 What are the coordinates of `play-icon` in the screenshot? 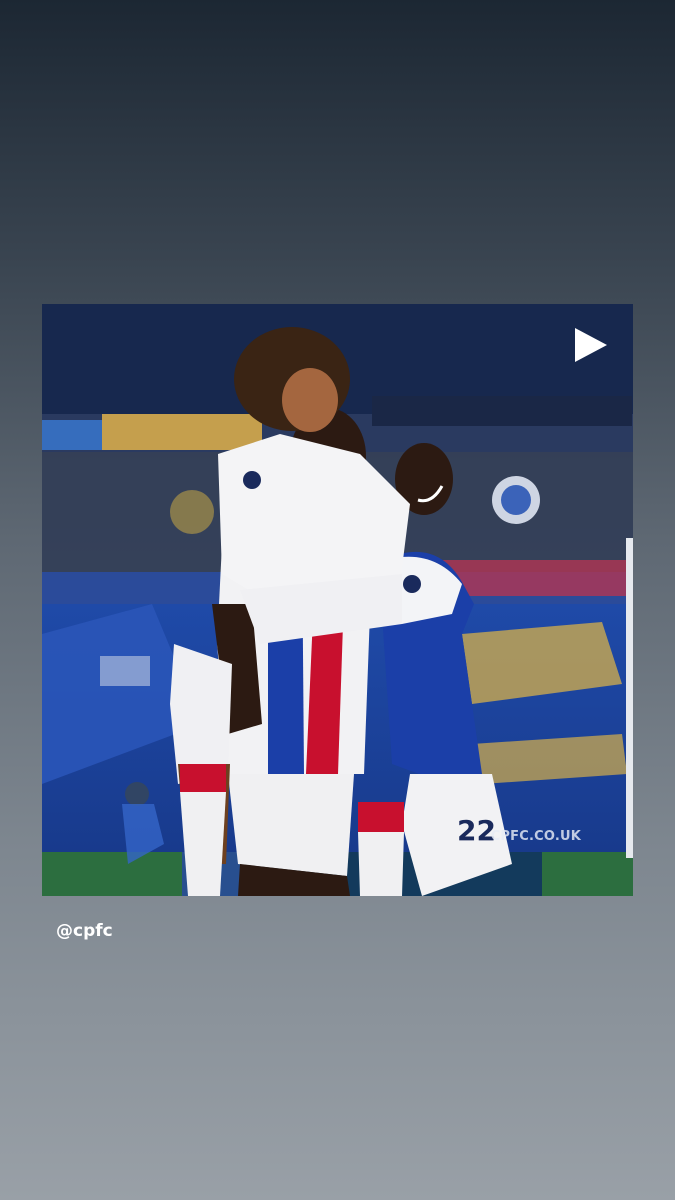 It's located at (591, 345).